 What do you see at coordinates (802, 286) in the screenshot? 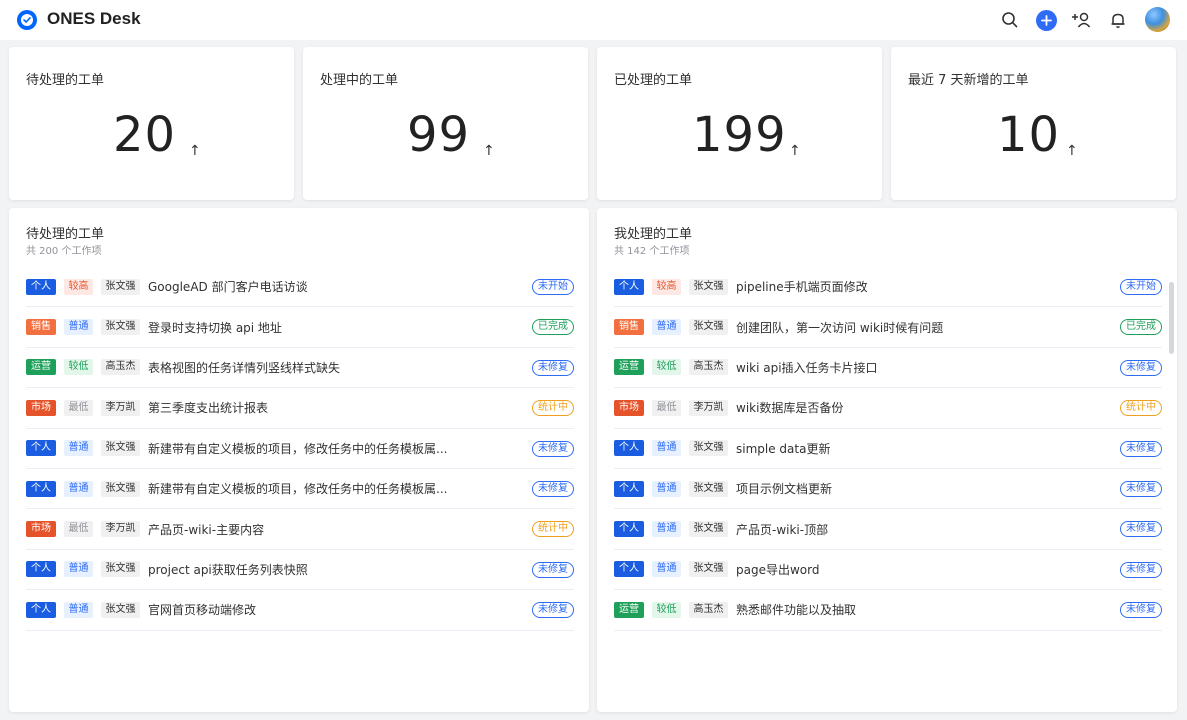
I see `ticket-title: pipeline手机端页面修改` at bounding box center [802, 286].